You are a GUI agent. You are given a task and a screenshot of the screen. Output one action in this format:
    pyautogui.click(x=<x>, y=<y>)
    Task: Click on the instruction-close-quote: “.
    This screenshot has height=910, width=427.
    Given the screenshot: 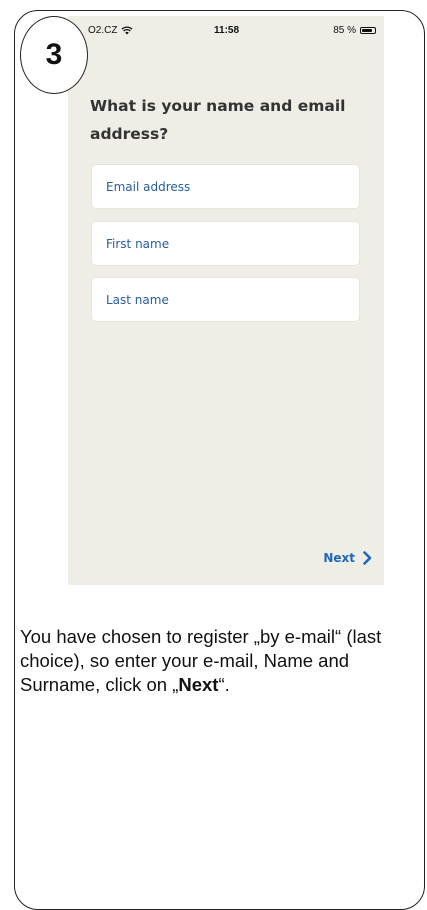 What is the action you would take?
    pyautogui.click(x=224, y=684)
    